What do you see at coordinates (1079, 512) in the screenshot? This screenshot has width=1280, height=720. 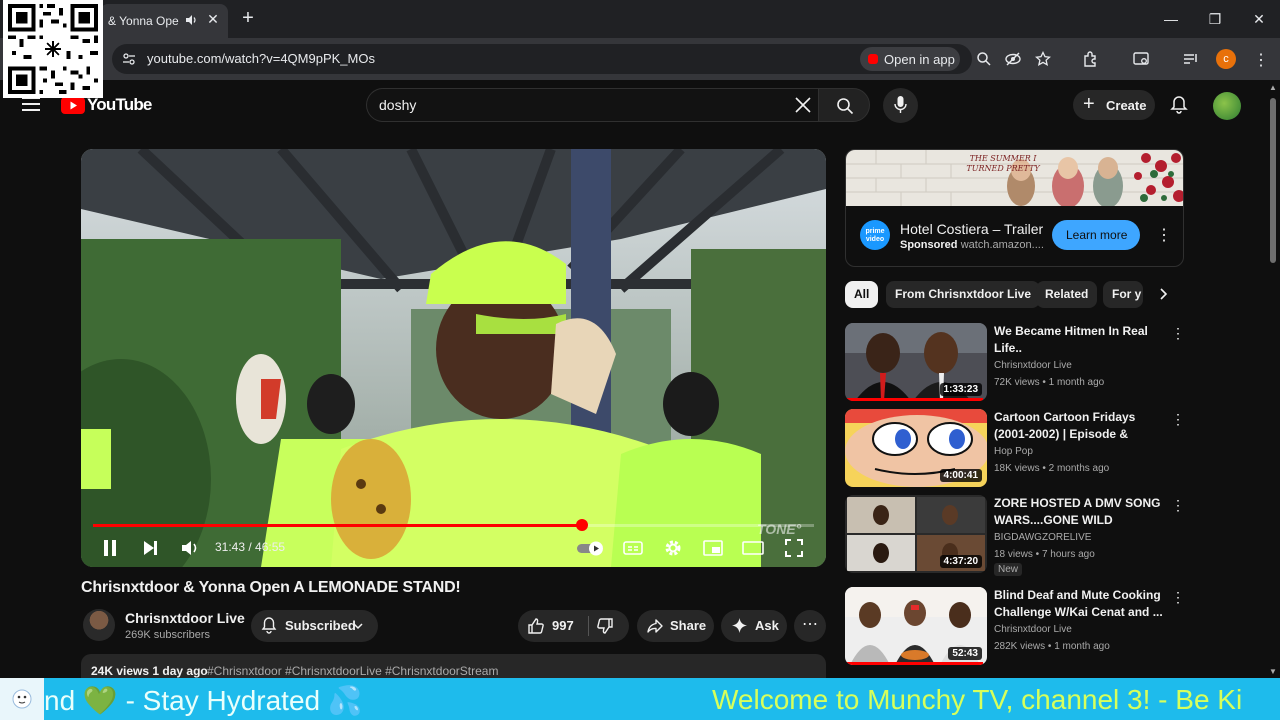 I see `recommended-title: ZORE HOSTED A DMV SONG WARS....GONE WILD` at bounding box center [1079, 512].